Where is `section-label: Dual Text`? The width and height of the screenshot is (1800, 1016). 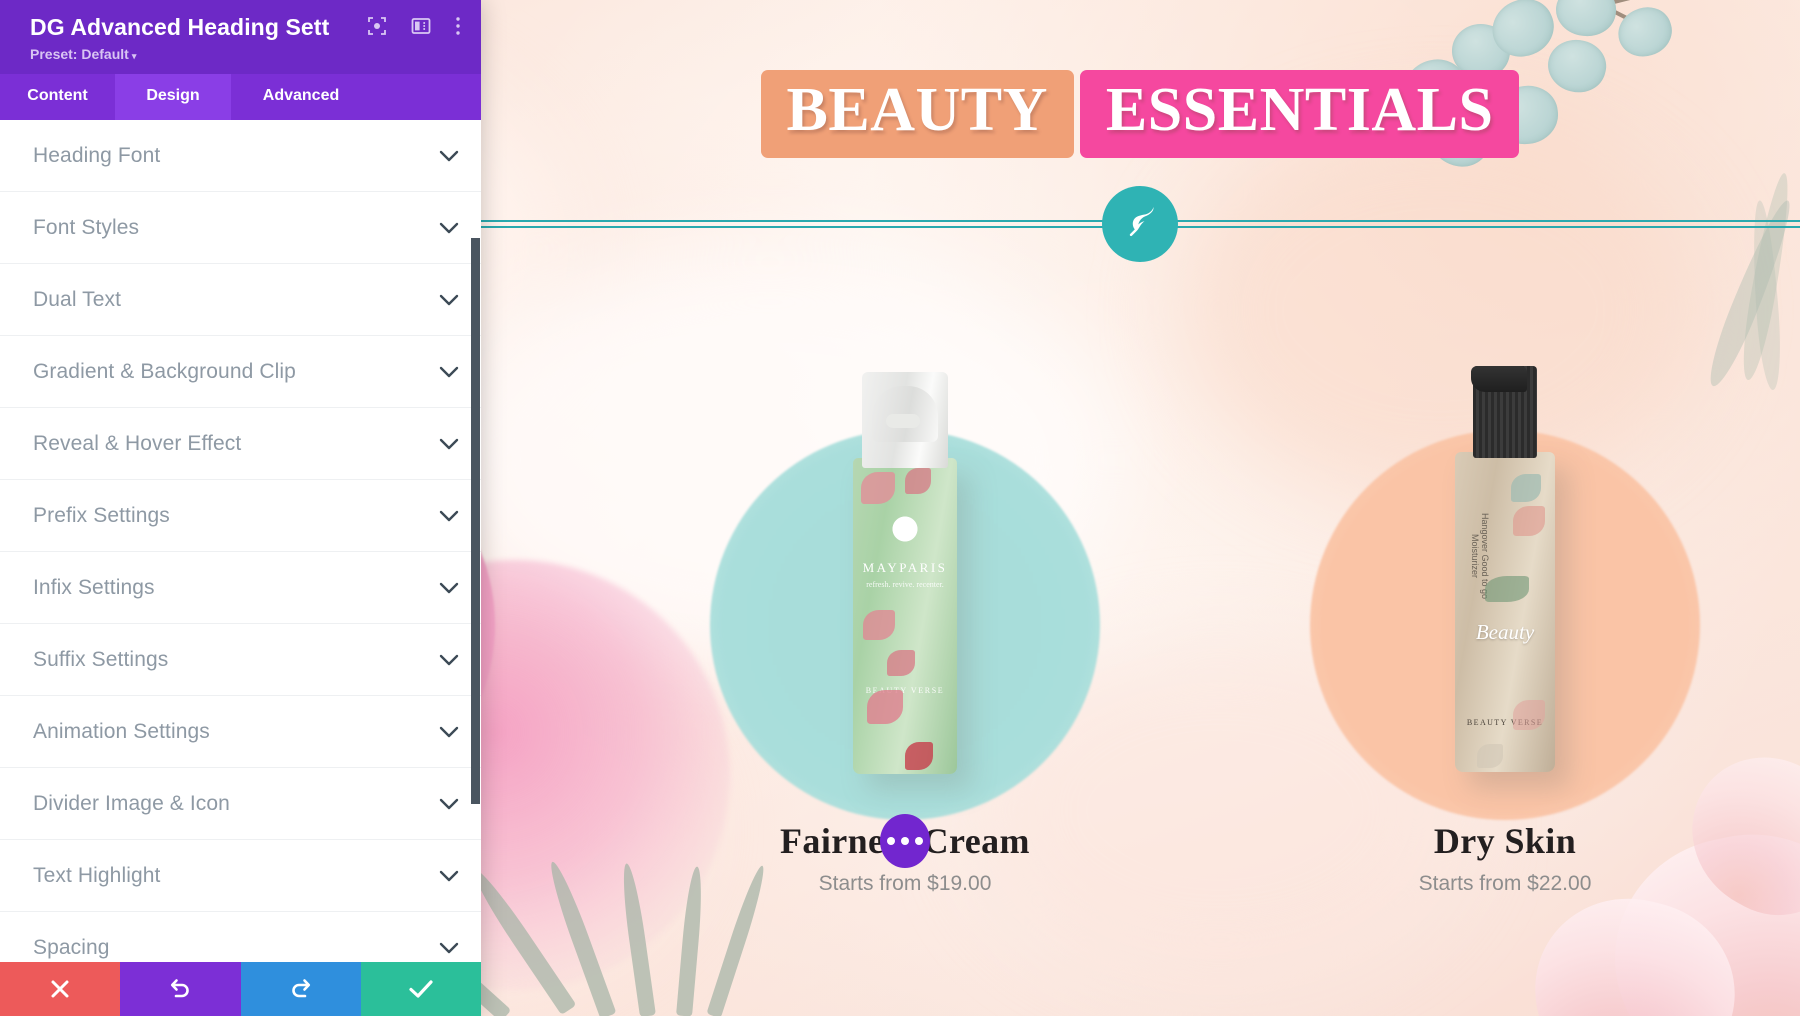
section-label: Dual Text is located at coordinates (77, 299).